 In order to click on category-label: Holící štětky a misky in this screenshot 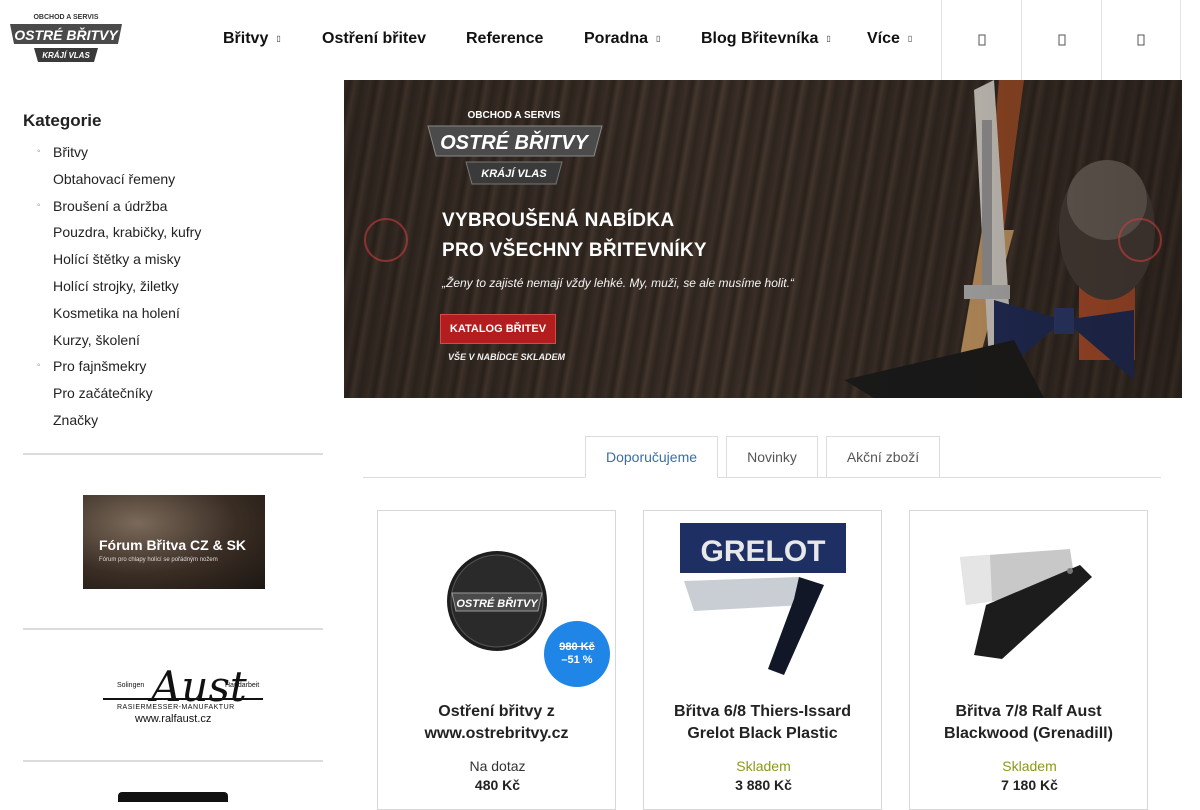, I will do `click(117, 259)`.